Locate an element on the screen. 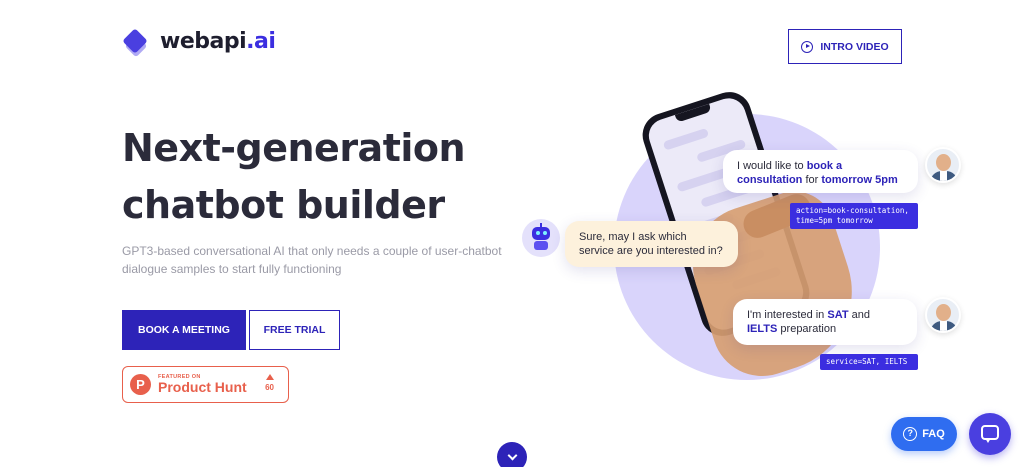 The width and height of the screenshot is (1024, 467). product-hunt-name: Product Hunt is located at coordinates (202, 387).